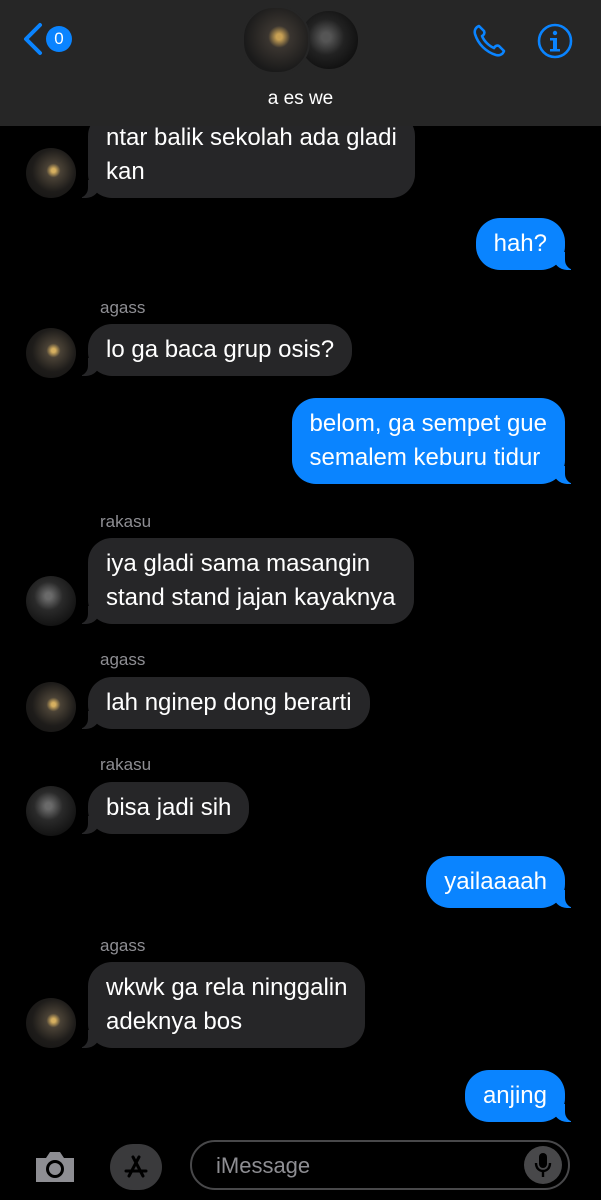 The height and width of the screenshot is (1200, 601). Describe the element at coordinates (229, 702) in the screenshot. I see `message-text: lah nginep dong berarti` at that location.